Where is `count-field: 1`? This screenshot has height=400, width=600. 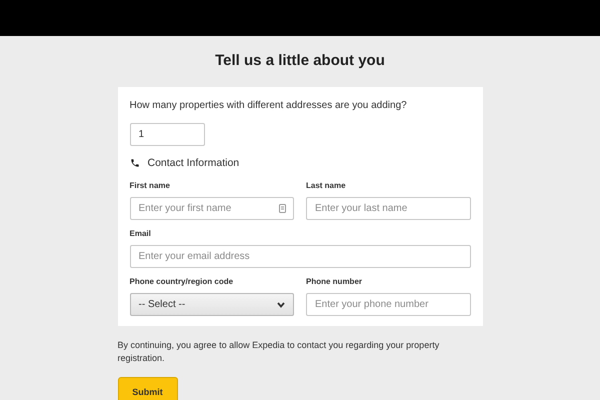 count-field: 1 is located at coordinates (167, 134).